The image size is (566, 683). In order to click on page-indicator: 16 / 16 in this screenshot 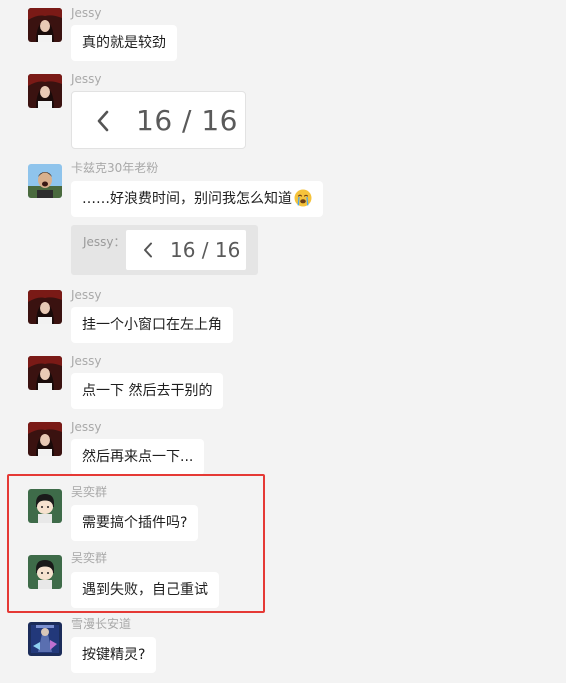, I will do `click(159, 121)`.